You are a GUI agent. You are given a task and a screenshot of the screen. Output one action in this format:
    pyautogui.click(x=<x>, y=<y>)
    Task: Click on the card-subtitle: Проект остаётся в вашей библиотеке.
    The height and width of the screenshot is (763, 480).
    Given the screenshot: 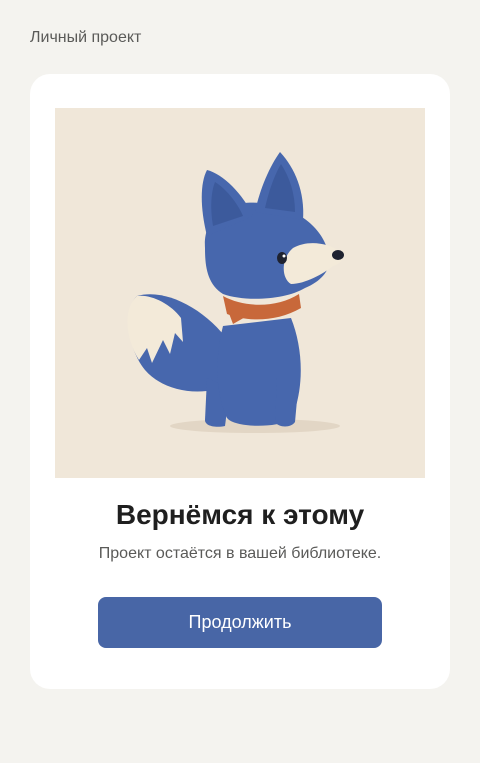 What is the action you would take?
    pyautogui.click(x=240, y=553)
    